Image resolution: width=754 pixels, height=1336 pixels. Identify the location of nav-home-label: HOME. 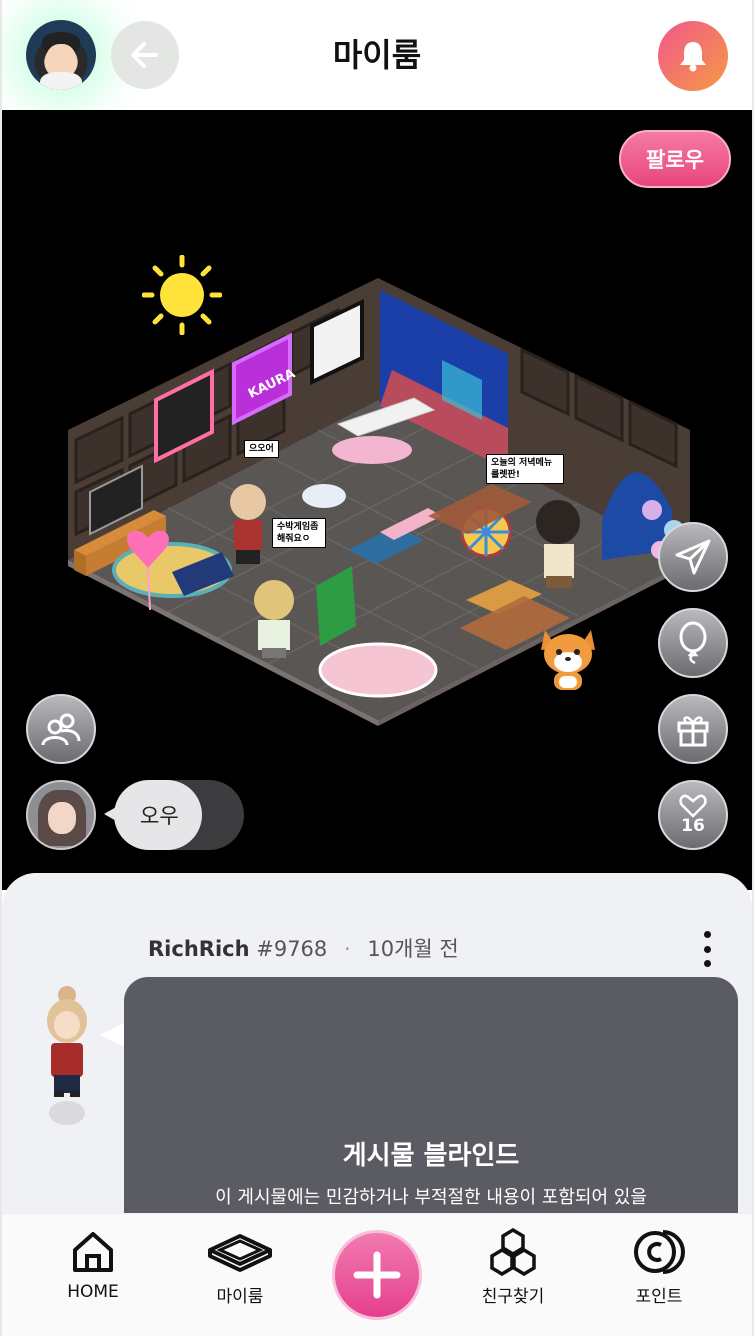
(93, 1292).